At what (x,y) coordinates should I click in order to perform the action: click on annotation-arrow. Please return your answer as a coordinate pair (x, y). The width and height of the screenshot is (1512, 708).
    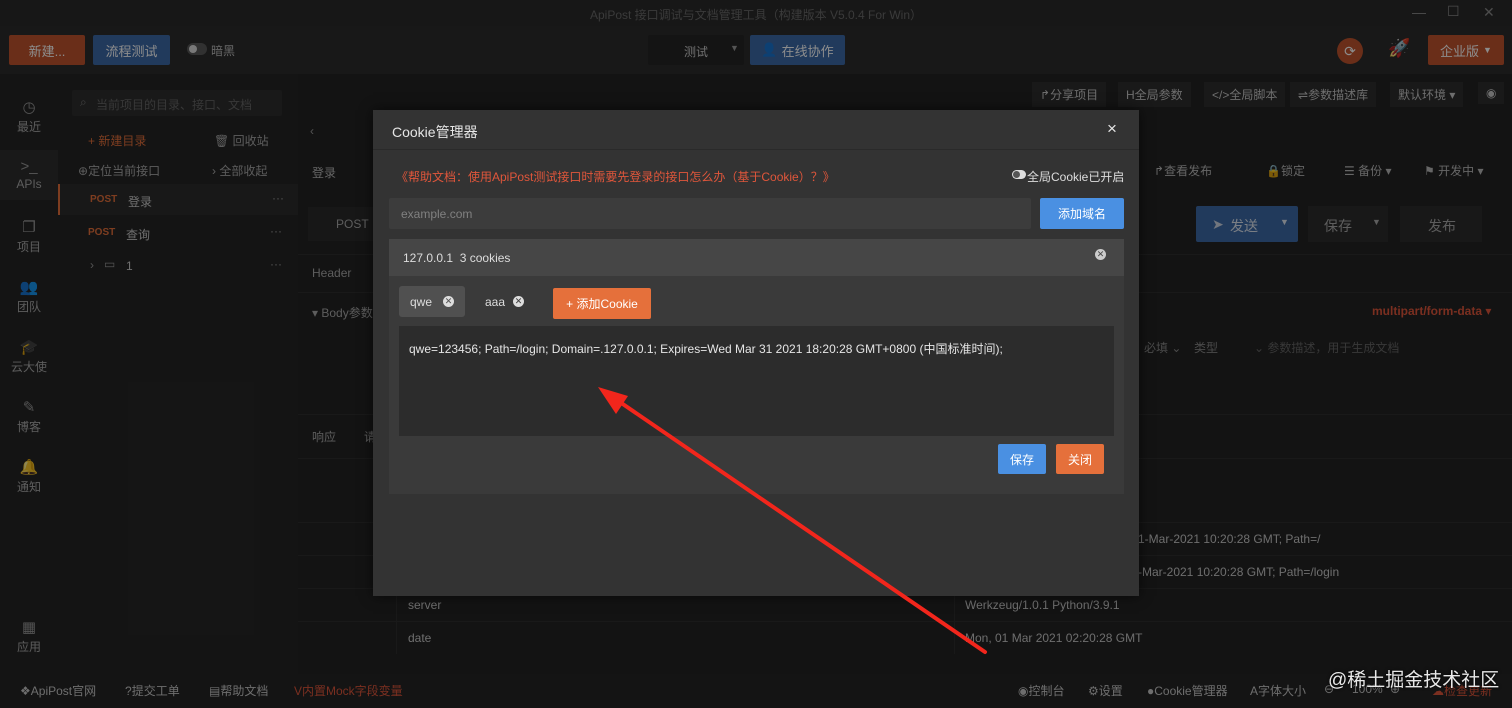
    Looking at the image, I should click on (792, 520).